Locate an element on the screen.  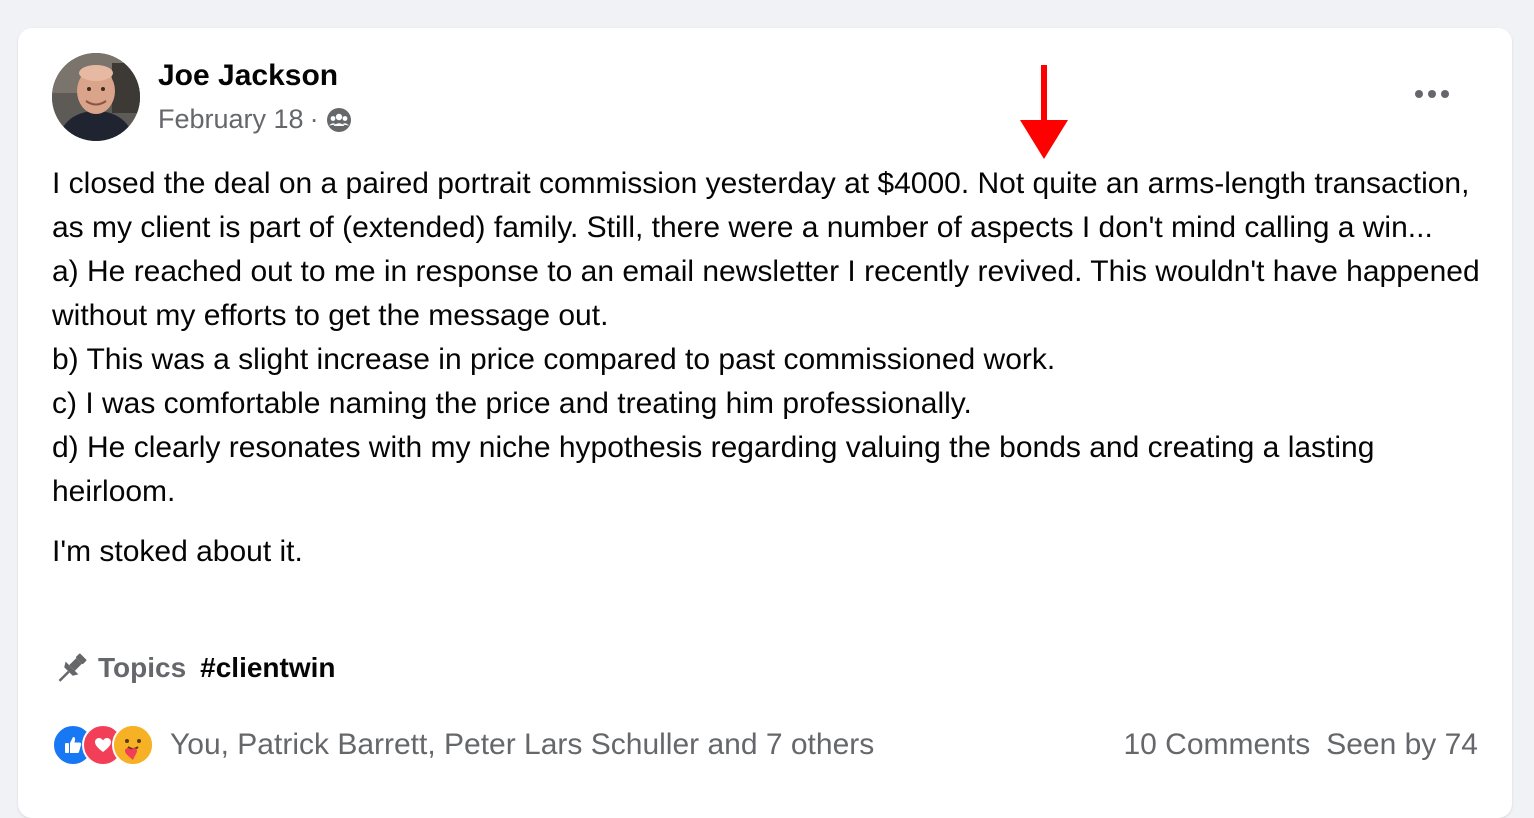
post-meta: February 18 · is located at coordinates (255, 119).